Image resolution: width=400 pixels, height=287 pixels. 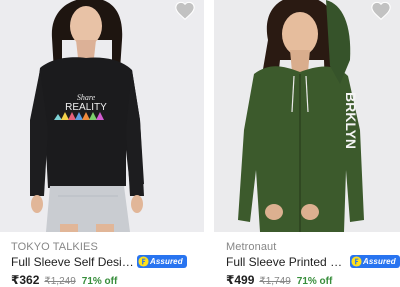 I want to click on product-title: Full Sleeve Self Design Women Sweatshirt, so click(x=73, y=262).